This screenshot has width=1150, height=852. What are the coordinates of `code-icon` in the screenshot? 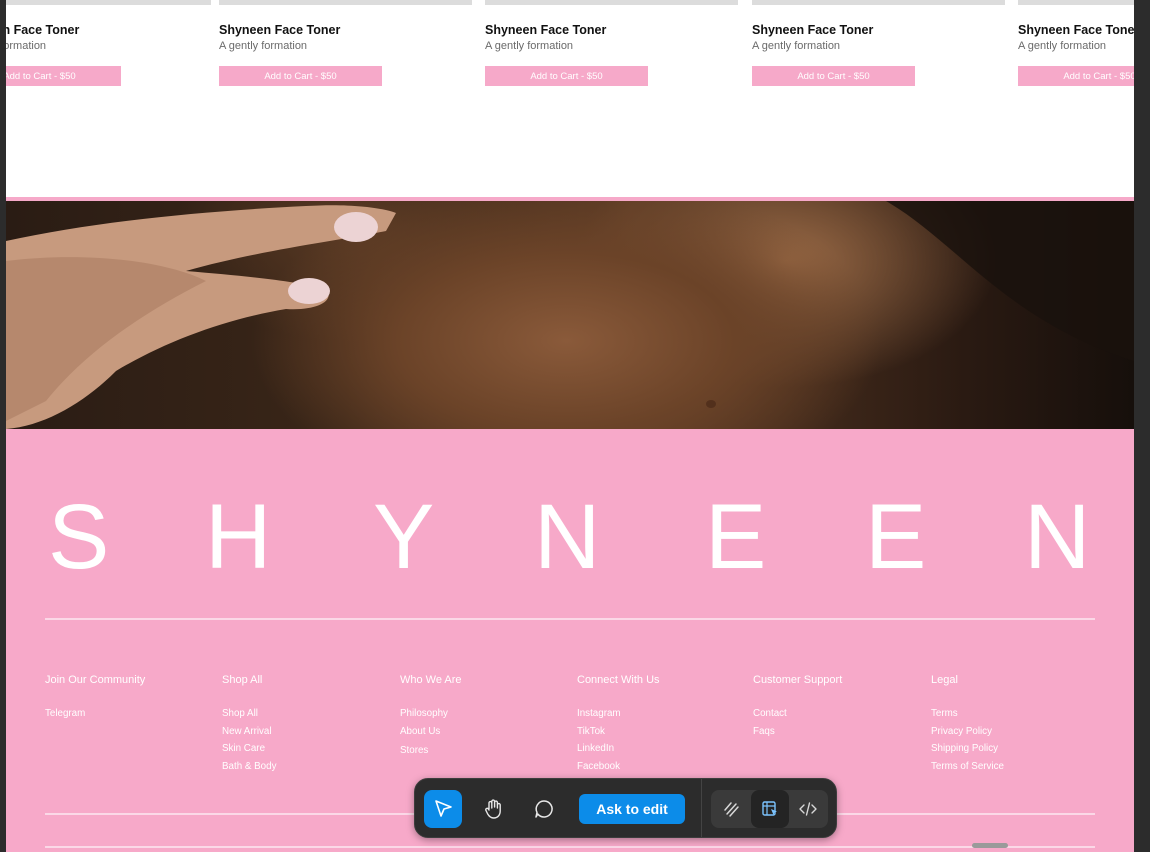 It's located at (808, 809).